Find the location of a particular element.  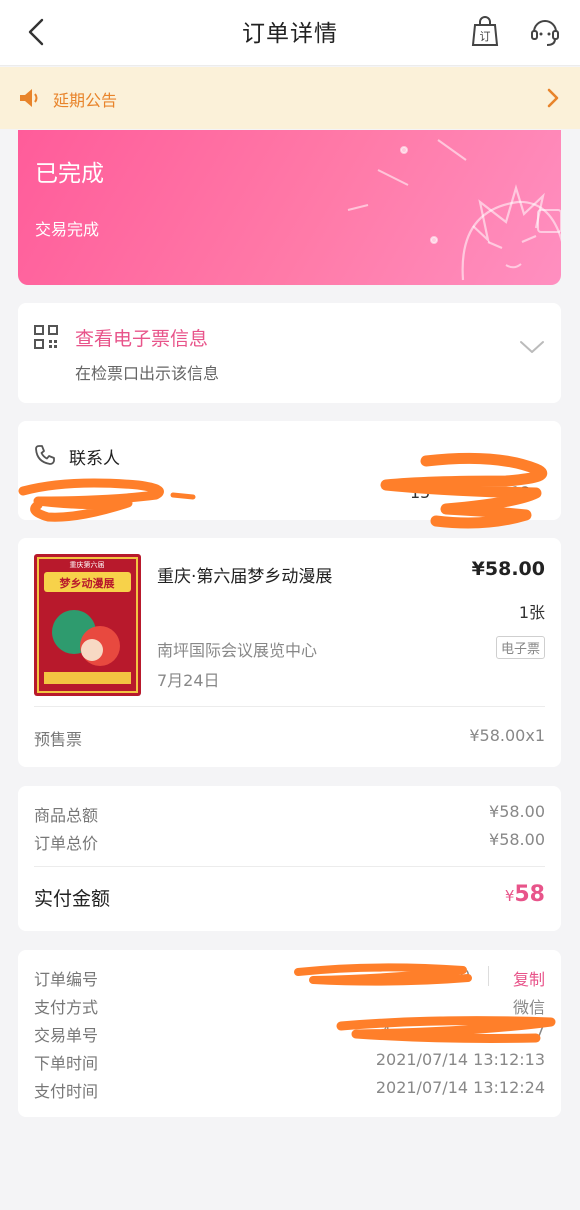

eticket-tag: 电子票 is located at coordinates (520, 647).